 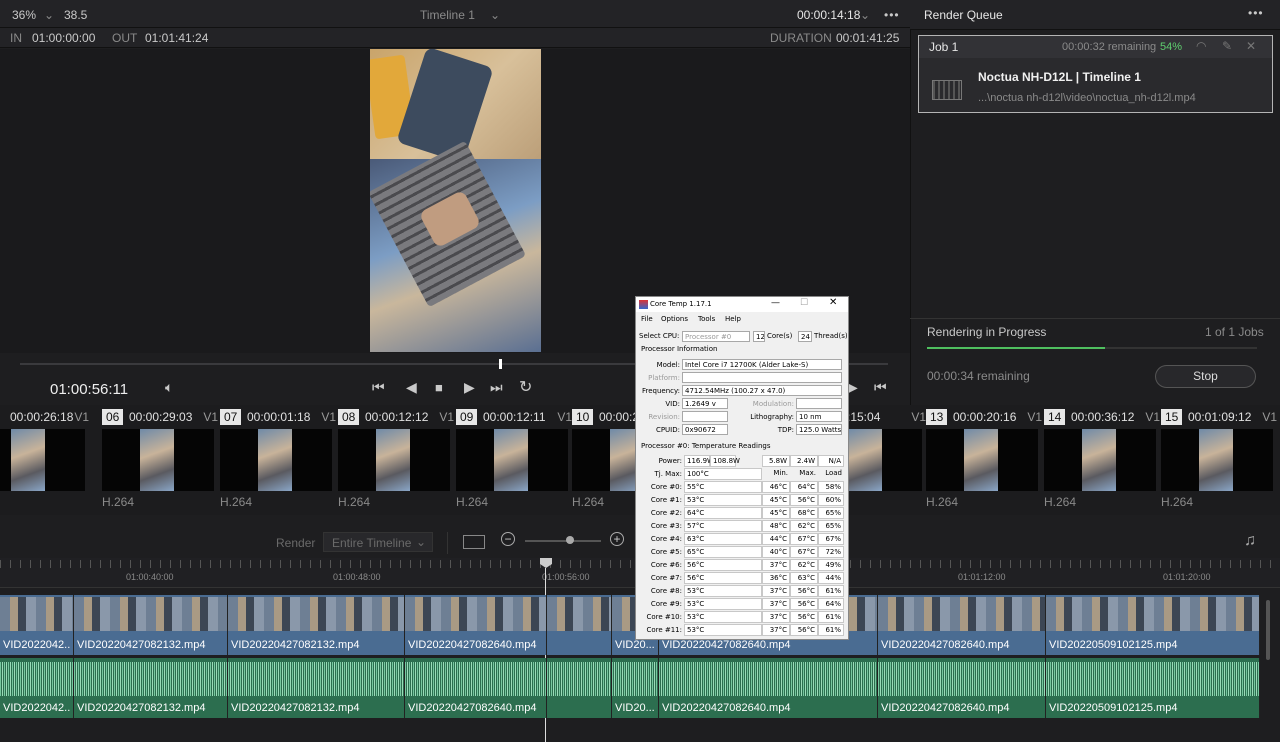 What do you see at coordinates (525, 387) in the screenshot?
I see `loop-icon: ↻` at bounding box center [525, 387].